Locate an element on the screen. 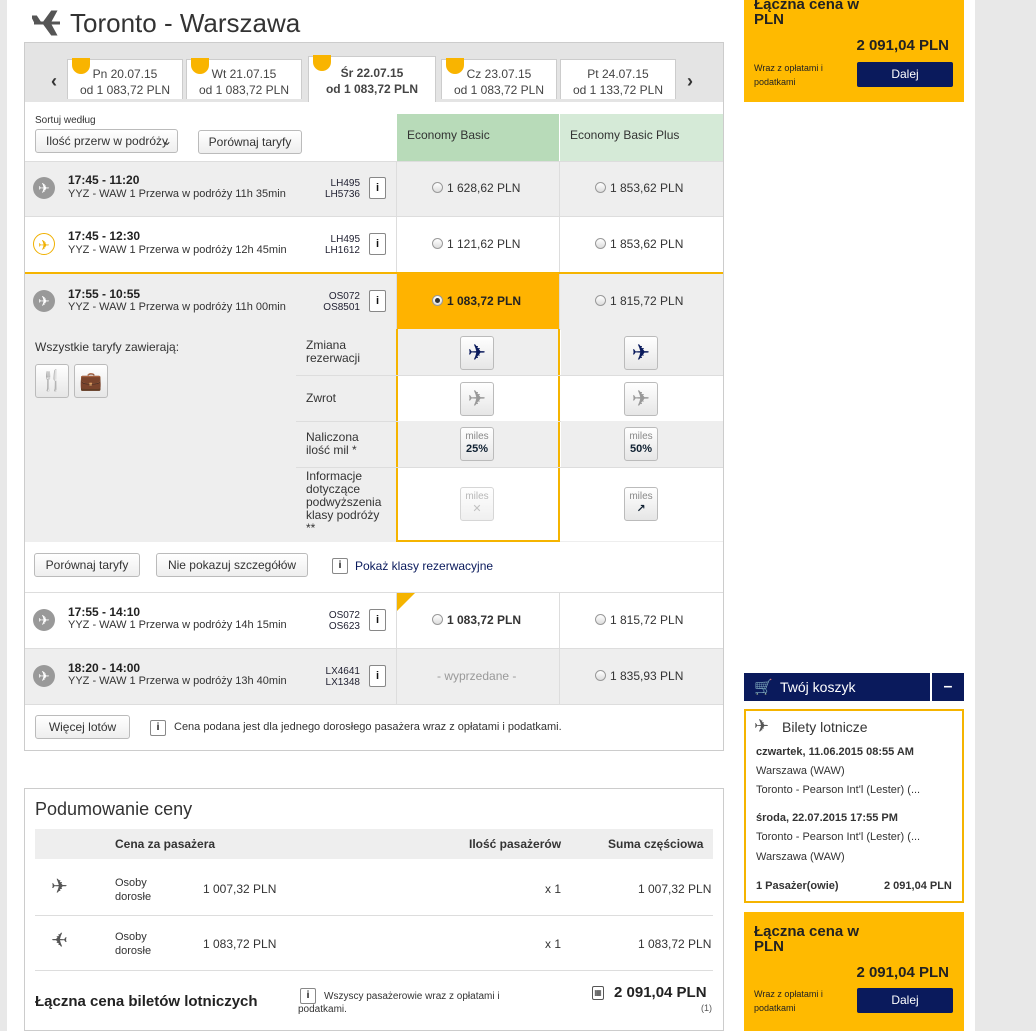 Image resolution: width=1036 pixels, height=1031 pixels. leg-date: środa, 22.07.2015 17:55 PM is located at coordinates (827, 818).